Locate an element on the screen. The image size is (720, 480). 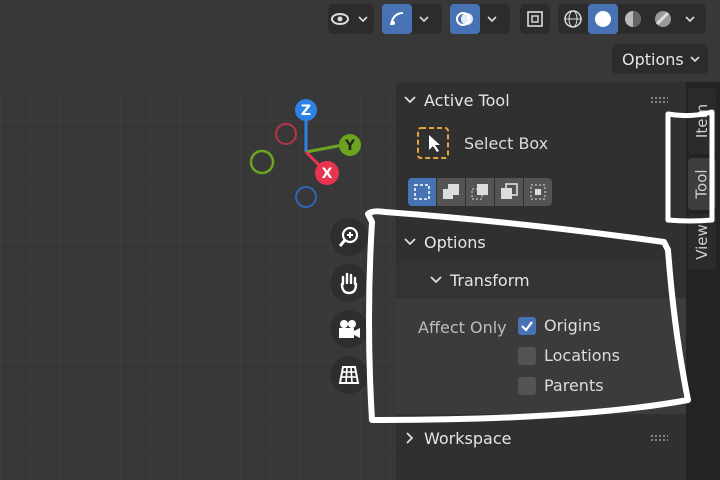
workspace-header: Workspace is located at coordinates (535, 438).